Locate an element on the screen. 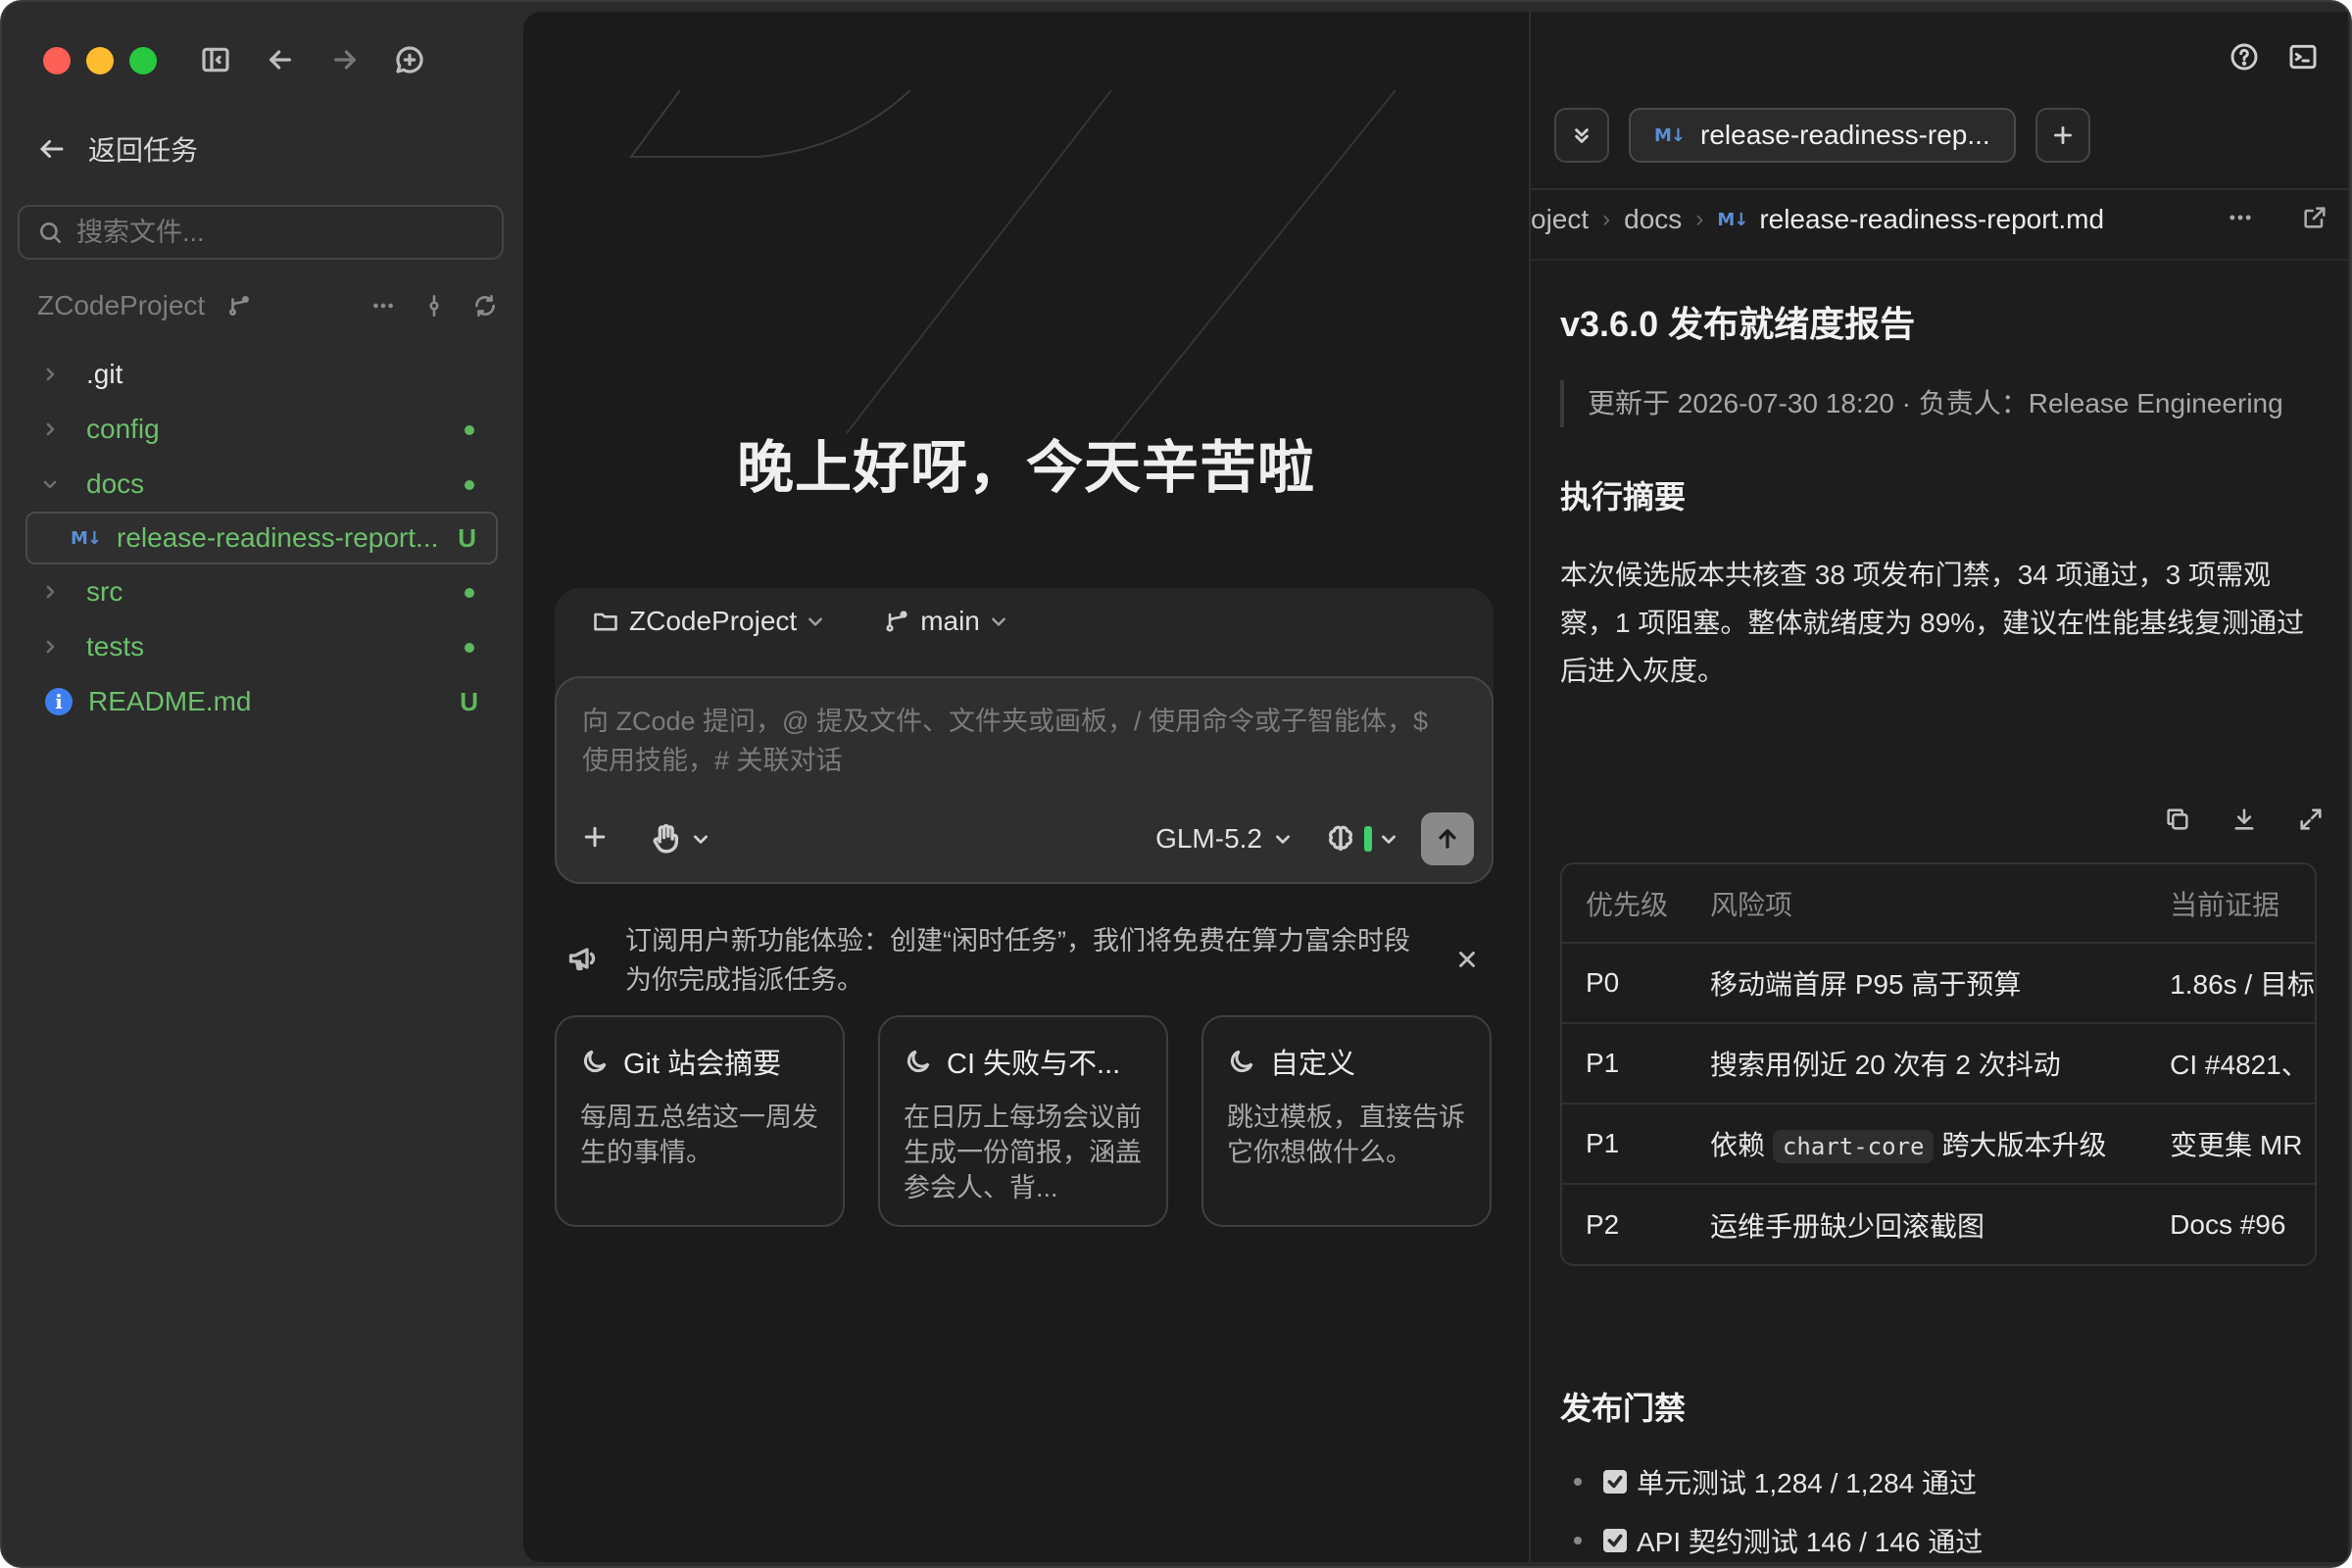 The image size is (2352, 1568). back-to-tasks-link: 返回任务 is located at coordinates (117, 149).